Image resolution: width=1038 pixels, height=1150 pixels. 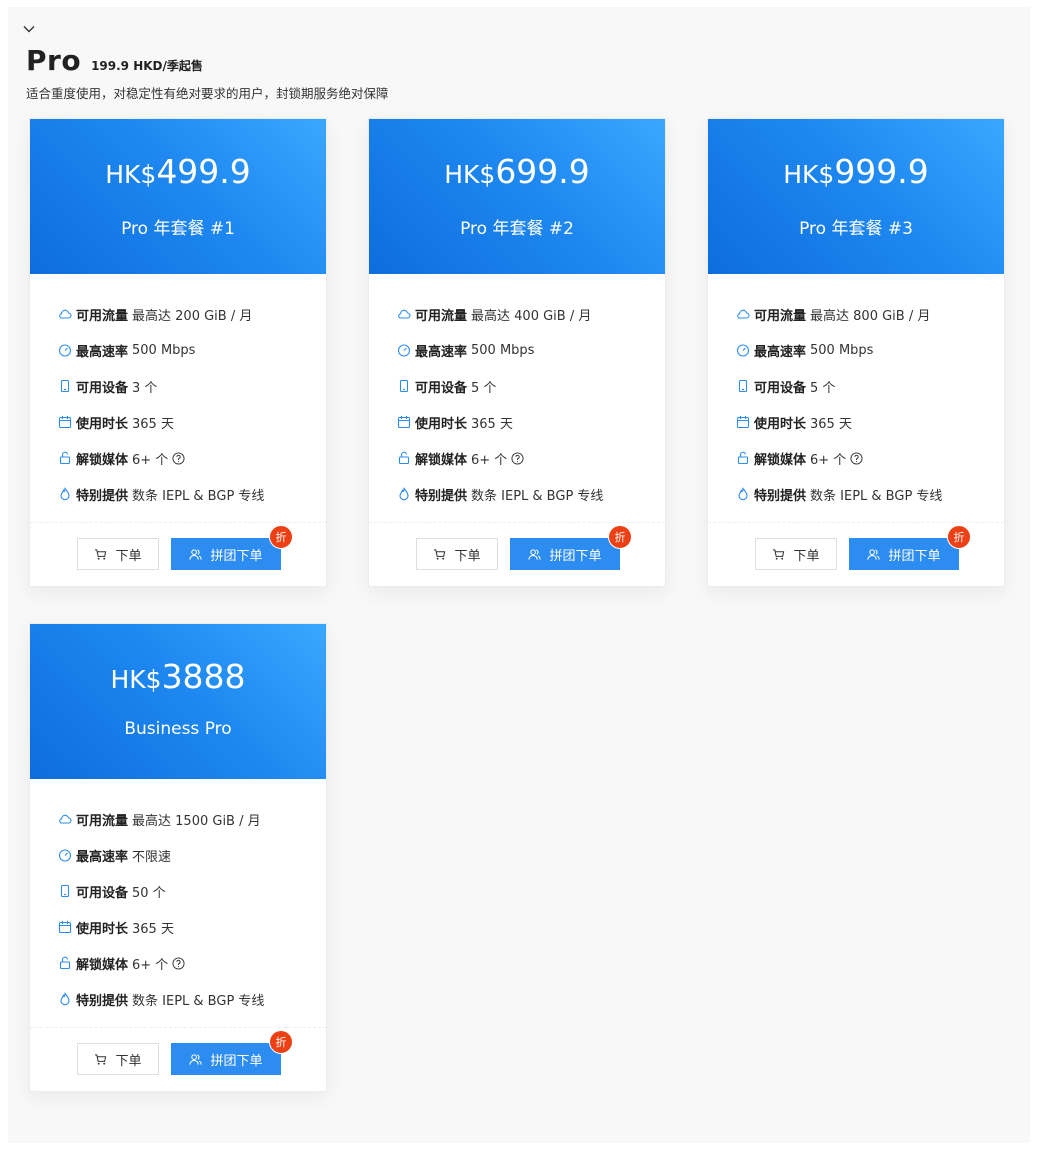 What do you see at coordinates (517, 229) in the screenshot?
I see `plan-name: Pro 年套餐 #2` at bounding box center [517, 229].